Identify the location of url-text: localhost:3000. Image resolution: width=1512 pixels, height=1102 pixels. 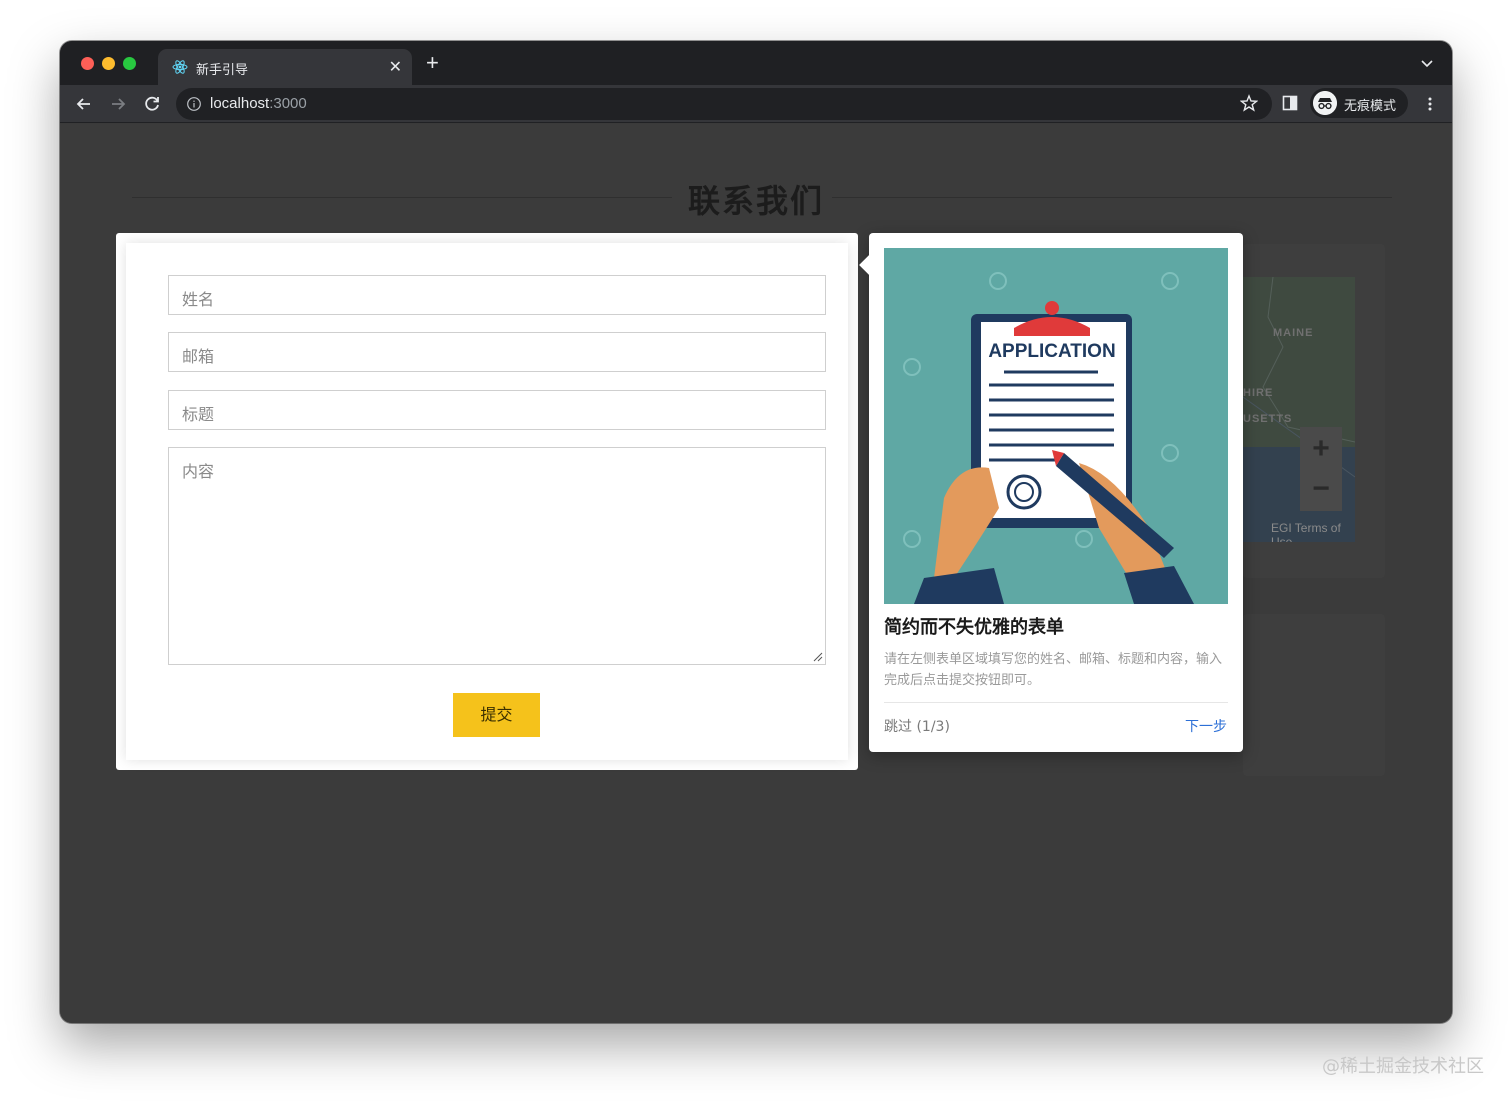
(258, 103).